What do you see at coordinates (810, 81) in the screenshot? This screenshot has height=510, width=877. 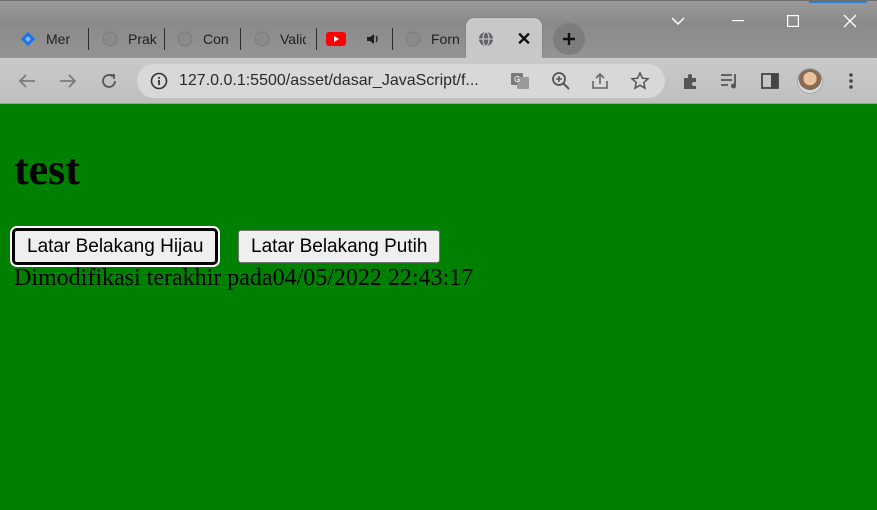 I see `profile-avatar` at bounding box center [810, 81].